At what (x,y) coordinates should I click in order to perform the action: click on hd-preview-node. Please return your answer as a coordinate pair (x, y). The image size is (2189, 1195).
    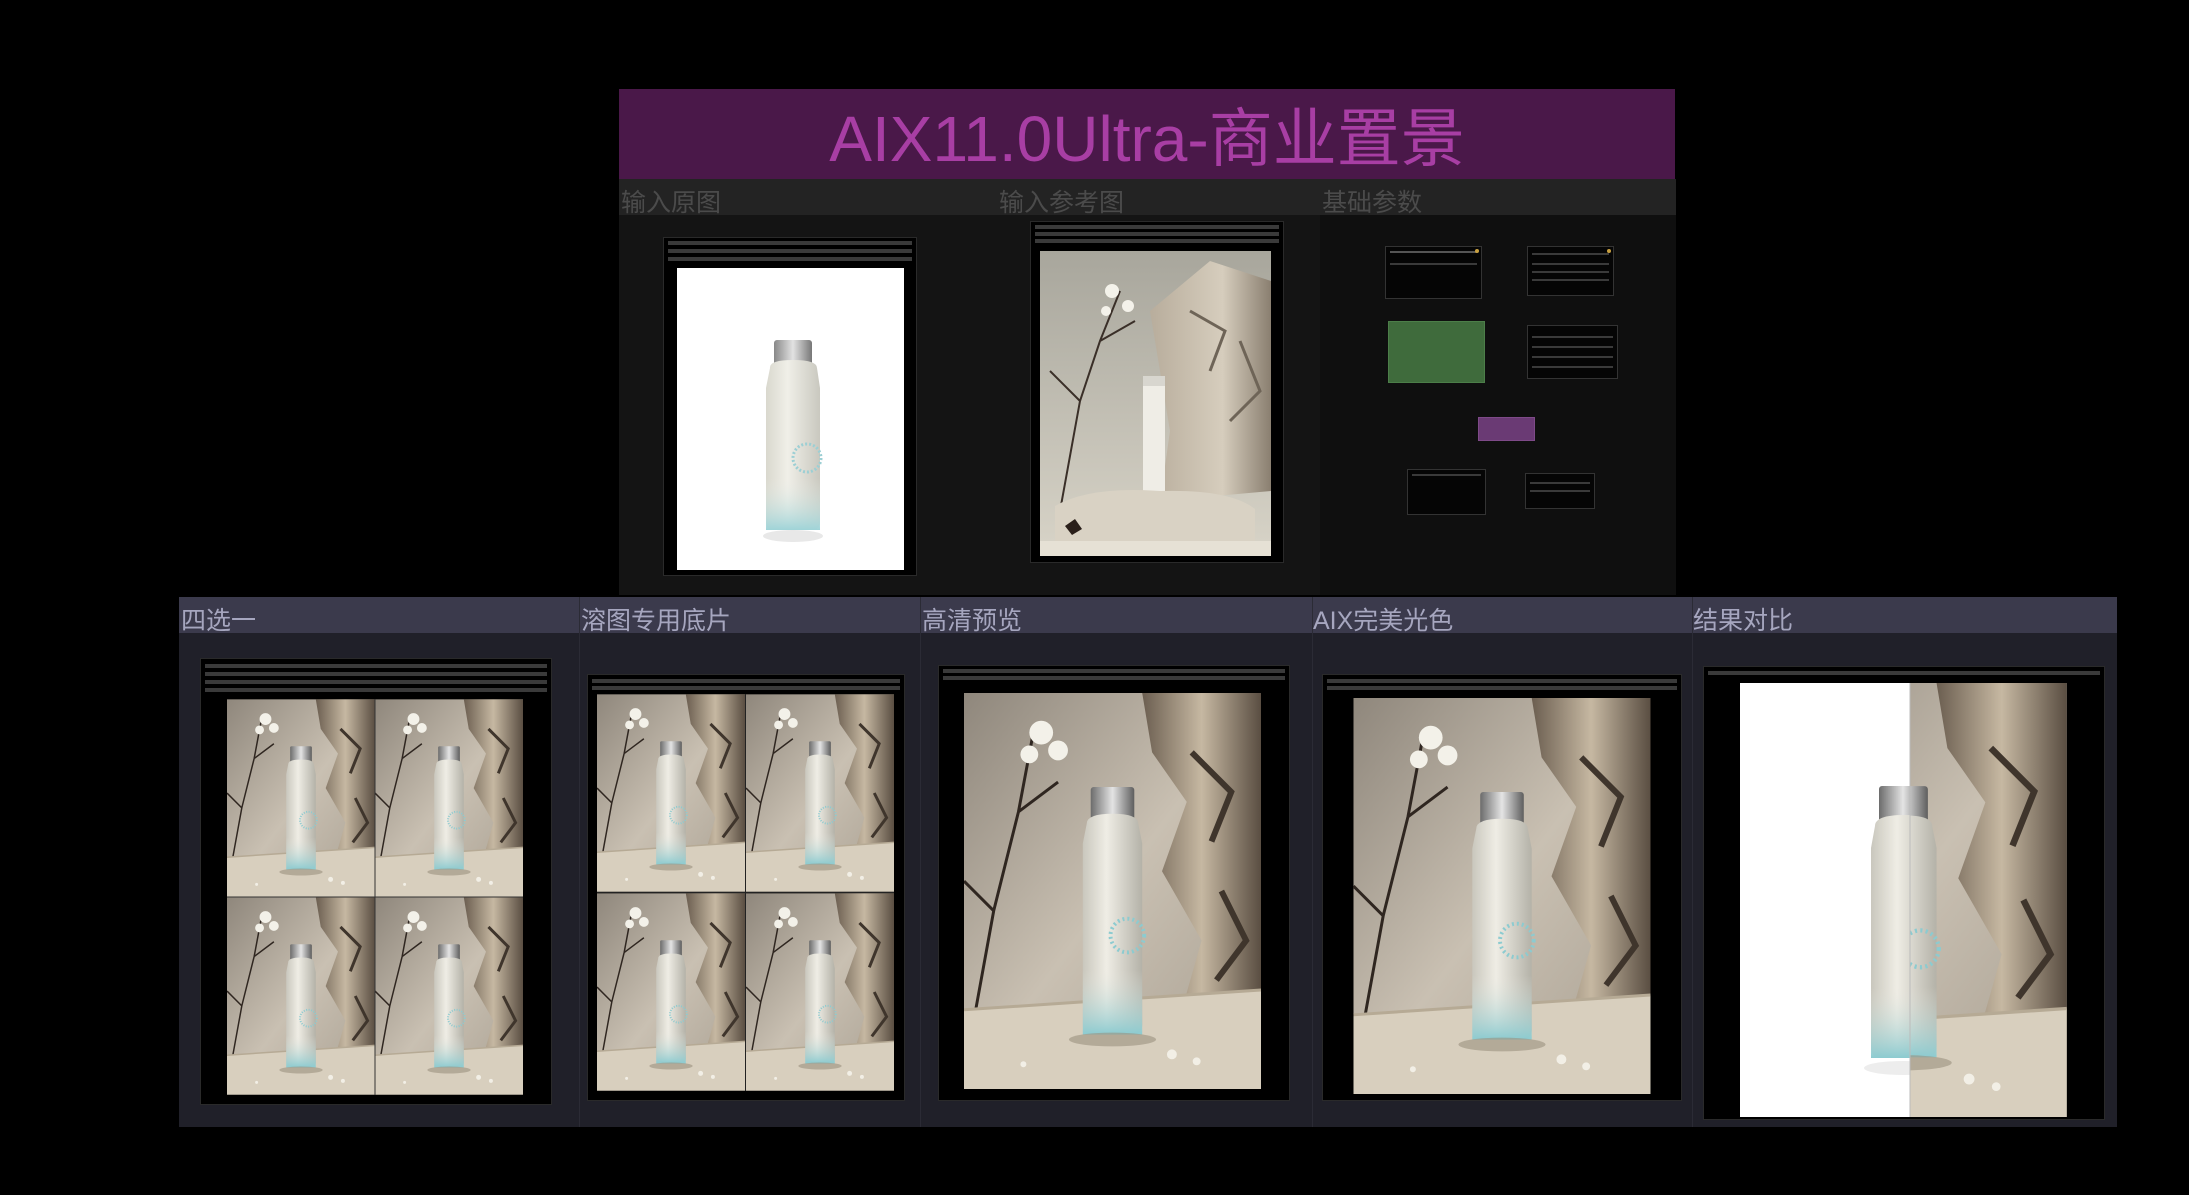
    Looking at the image, I should click on (1114, 883).